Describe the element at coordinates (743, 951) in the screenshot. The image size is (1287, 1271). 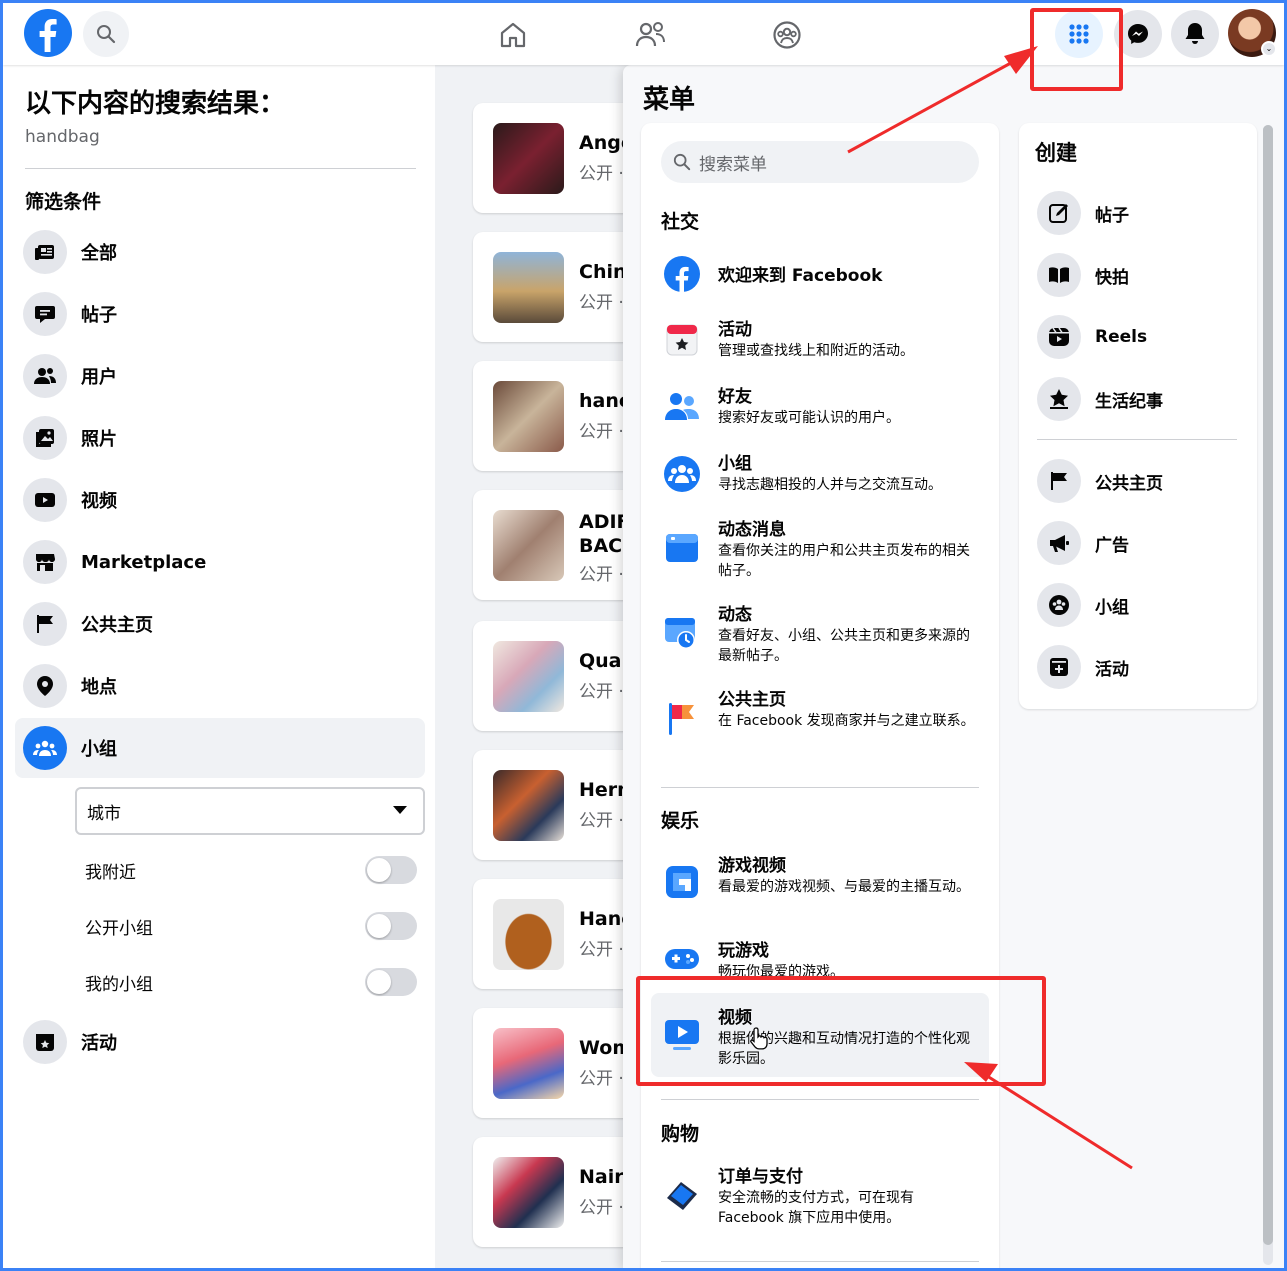
I see `menu-item-title: 玩游戏` at that location.